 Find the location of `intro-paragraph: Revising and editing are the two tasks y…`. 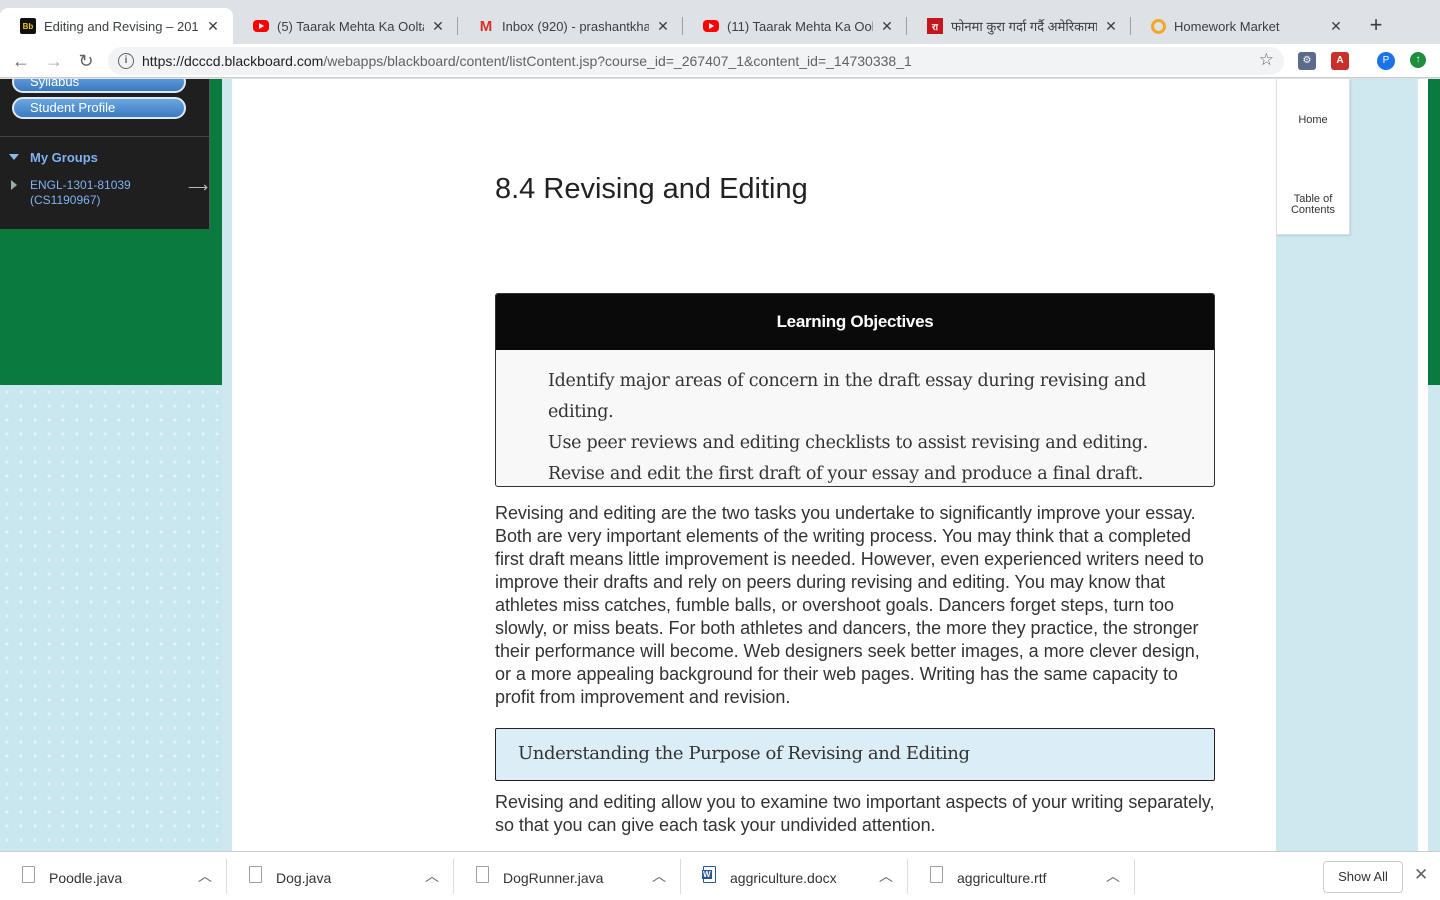

intro-paragraph: Revising and editing are the two tasks y… is located at coordinates (849, 605).